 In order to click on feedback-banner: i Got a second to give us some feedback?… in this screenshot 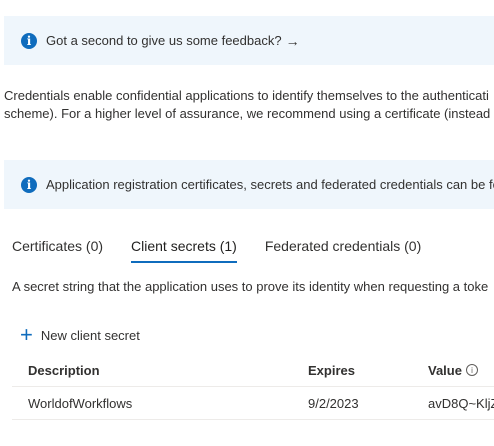, I will do `click(249, 40)`.